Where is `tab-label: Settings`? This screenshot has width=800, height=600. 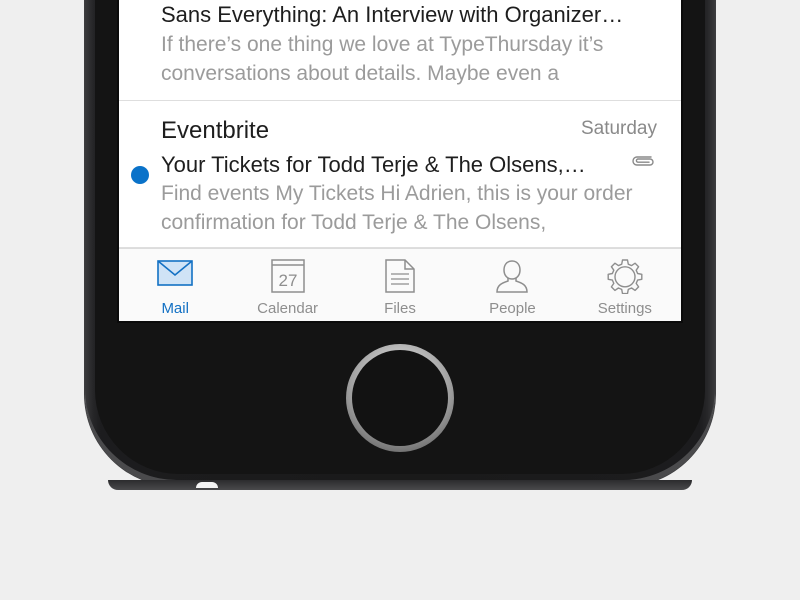
tab-label: Settings is located at coordinates (624, 308).